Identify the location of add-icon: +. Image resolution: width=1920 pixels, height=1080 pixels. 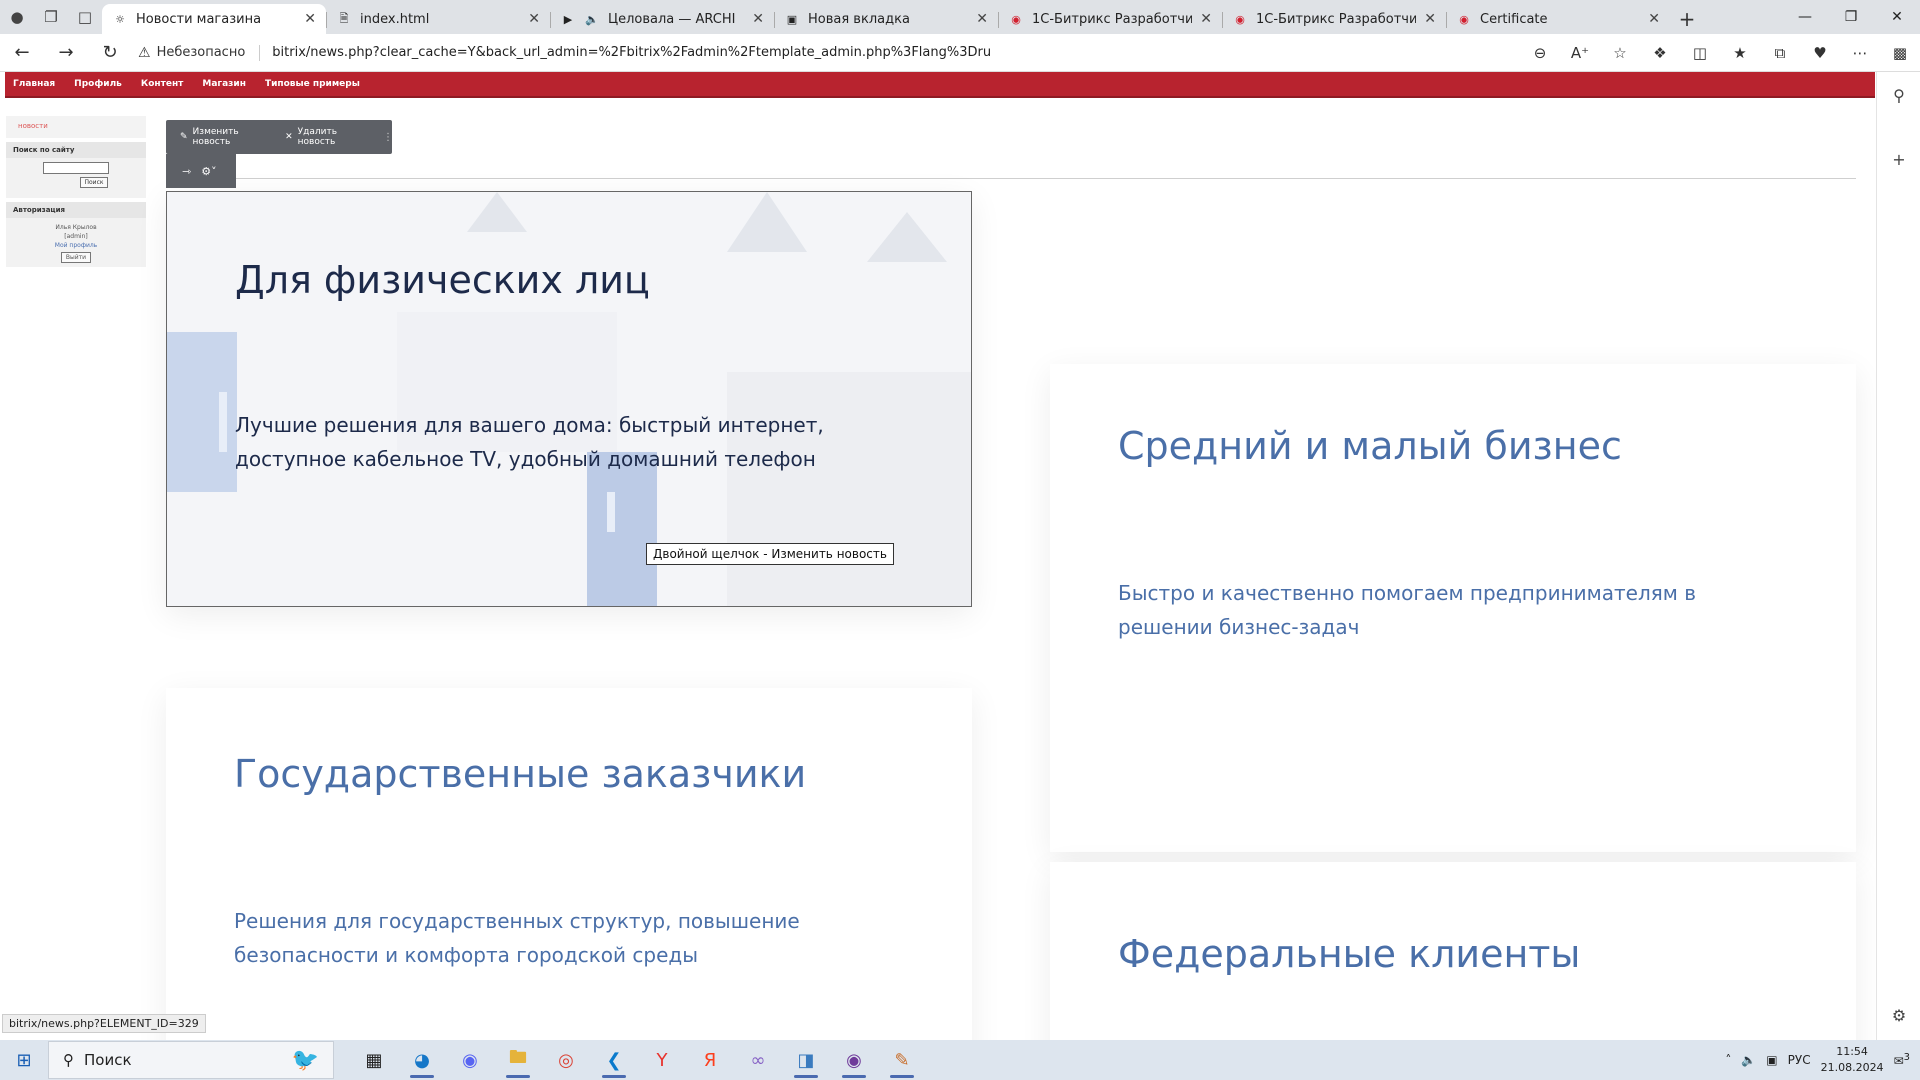
(1898, 159).